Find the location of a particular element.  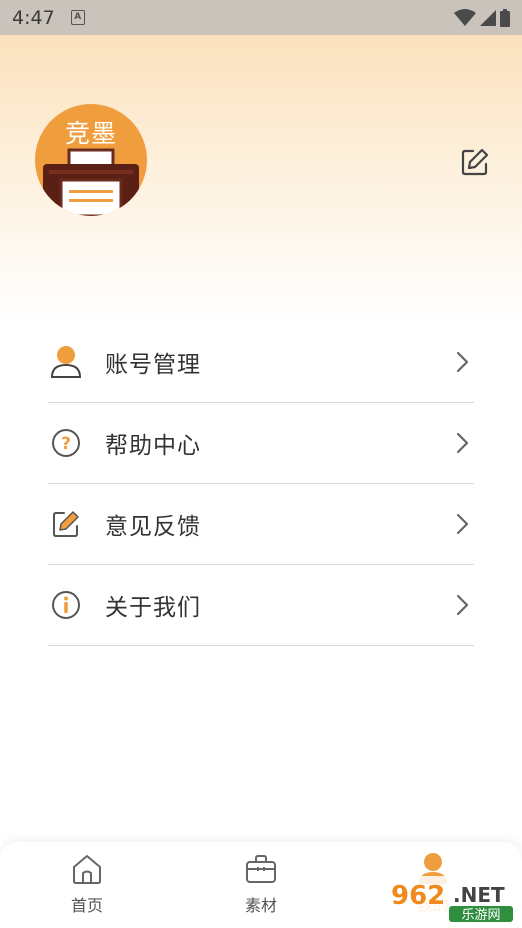

menu-item-feedback: 意见反馈 is located at coordinates (261, 524).